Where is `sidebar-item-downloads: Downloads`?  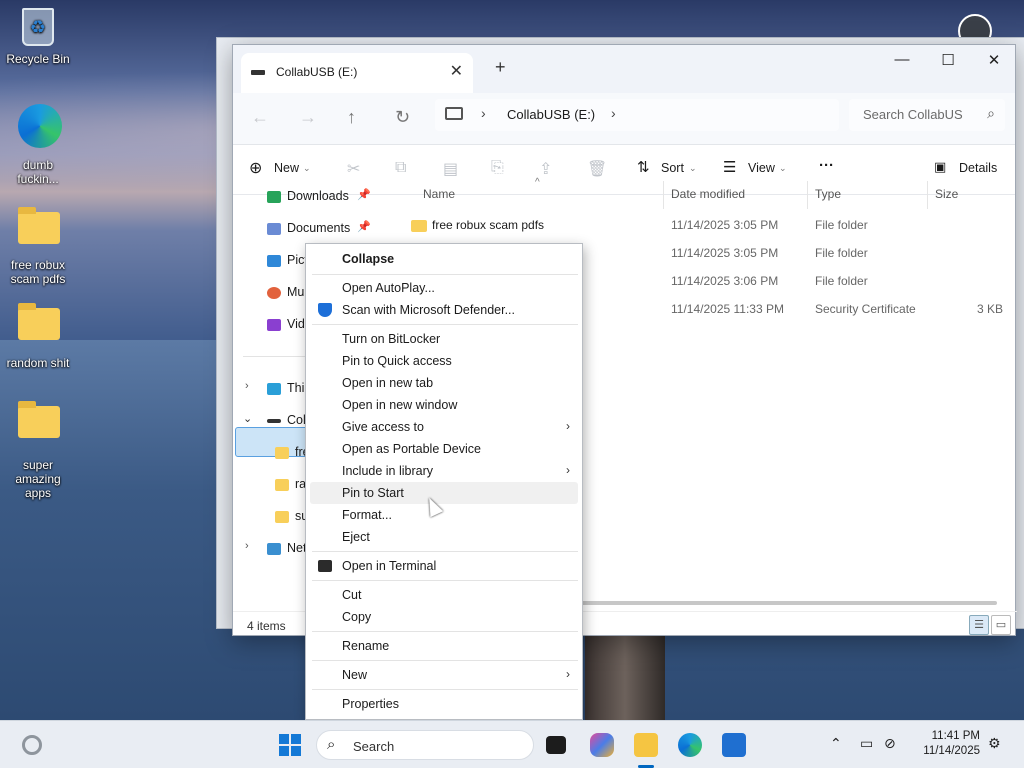
sidebar-item-downloads: Downloads is located at coordinates (308, 196).